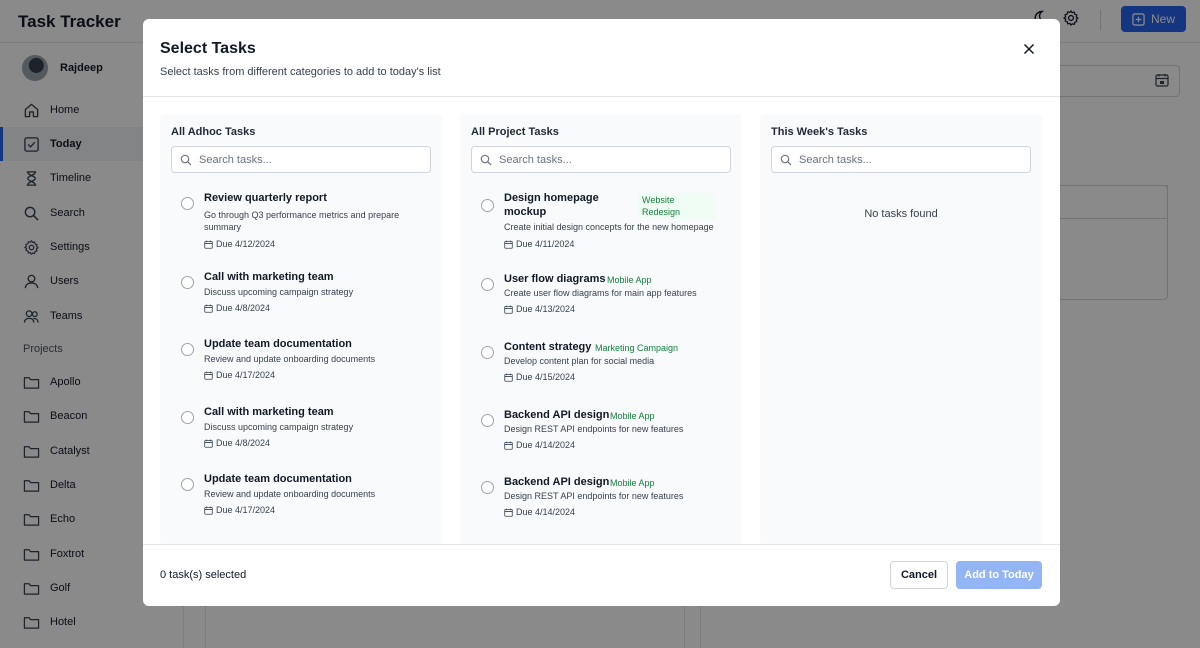 The height and width of the screenshot is (648, 1200). What do you see at coordinates (213, 132) in the screenshot?
I see `column-title: All Adhoc Tasks` at bounding box center [213, 132].